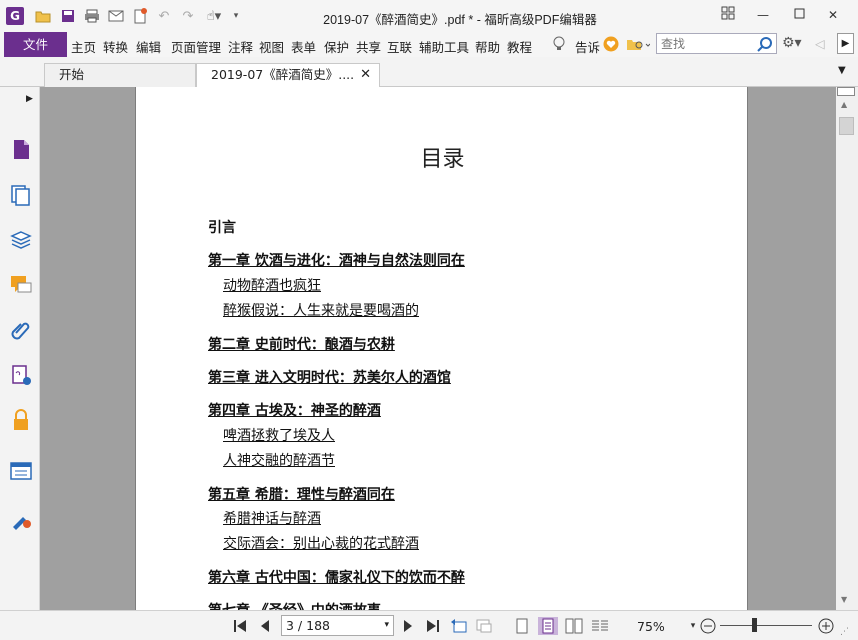 Image resolution: width=858 pixels, height=640 pixels. Describe the element at coordinates (442, 158) in the screenshot. I see `toc-title: 目录` at that location.